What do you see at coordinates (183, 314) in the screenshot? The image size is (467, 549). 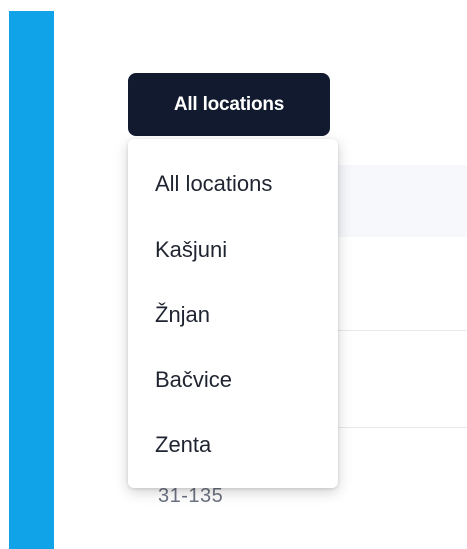 I see `menu-item-label: Žnjan` at bounding box center [183, 314].